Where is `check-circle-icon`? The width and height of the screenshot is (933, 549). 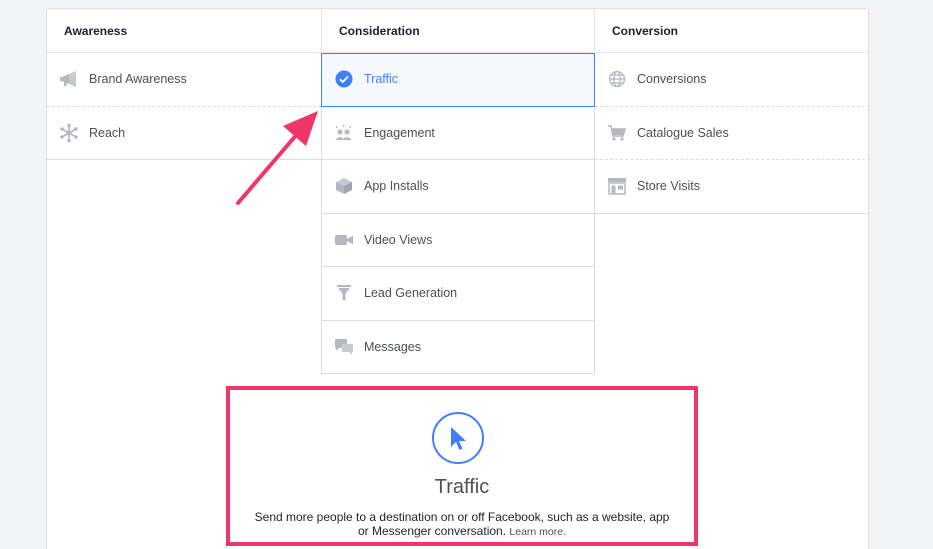
check-circle-icon is located at coordinates (344, 79).